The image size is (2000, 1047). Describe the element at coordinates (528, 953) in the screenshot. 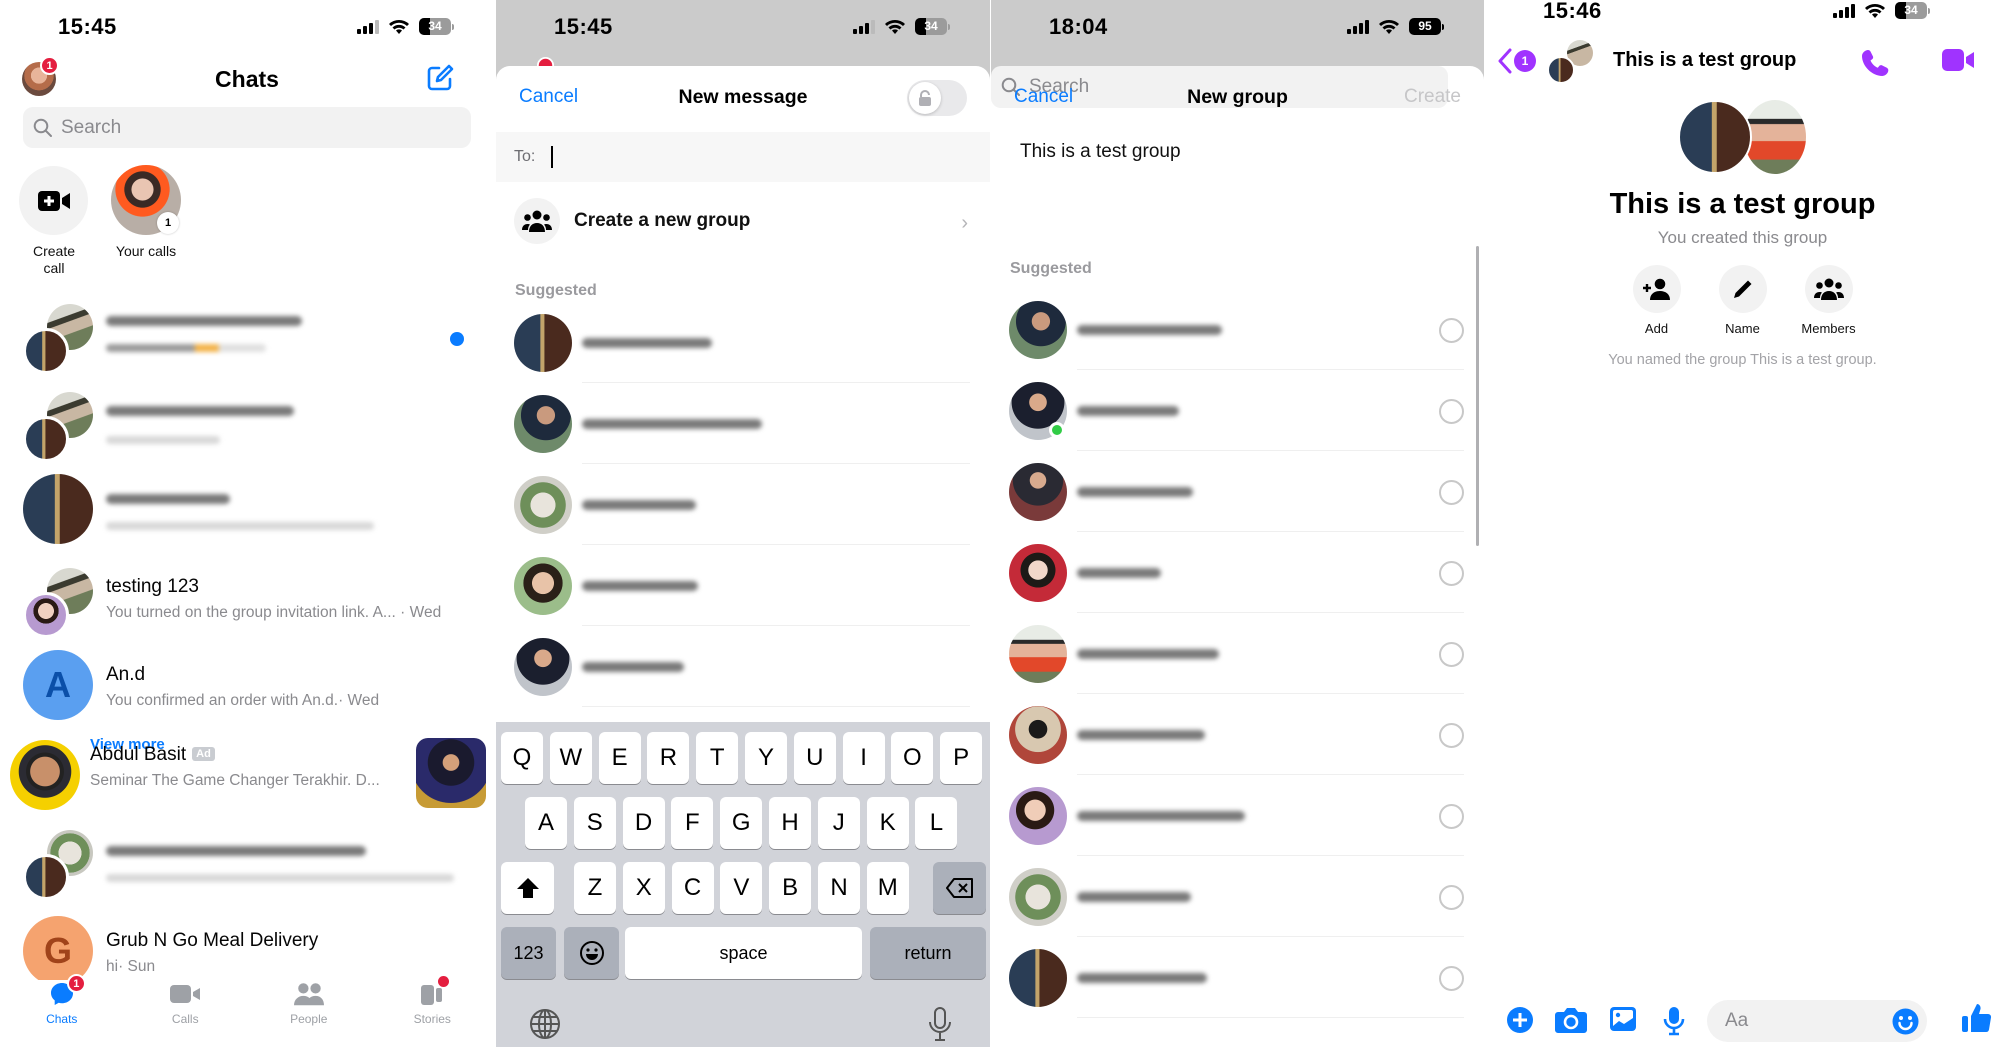

I see `numbers-key: 123` at that location.